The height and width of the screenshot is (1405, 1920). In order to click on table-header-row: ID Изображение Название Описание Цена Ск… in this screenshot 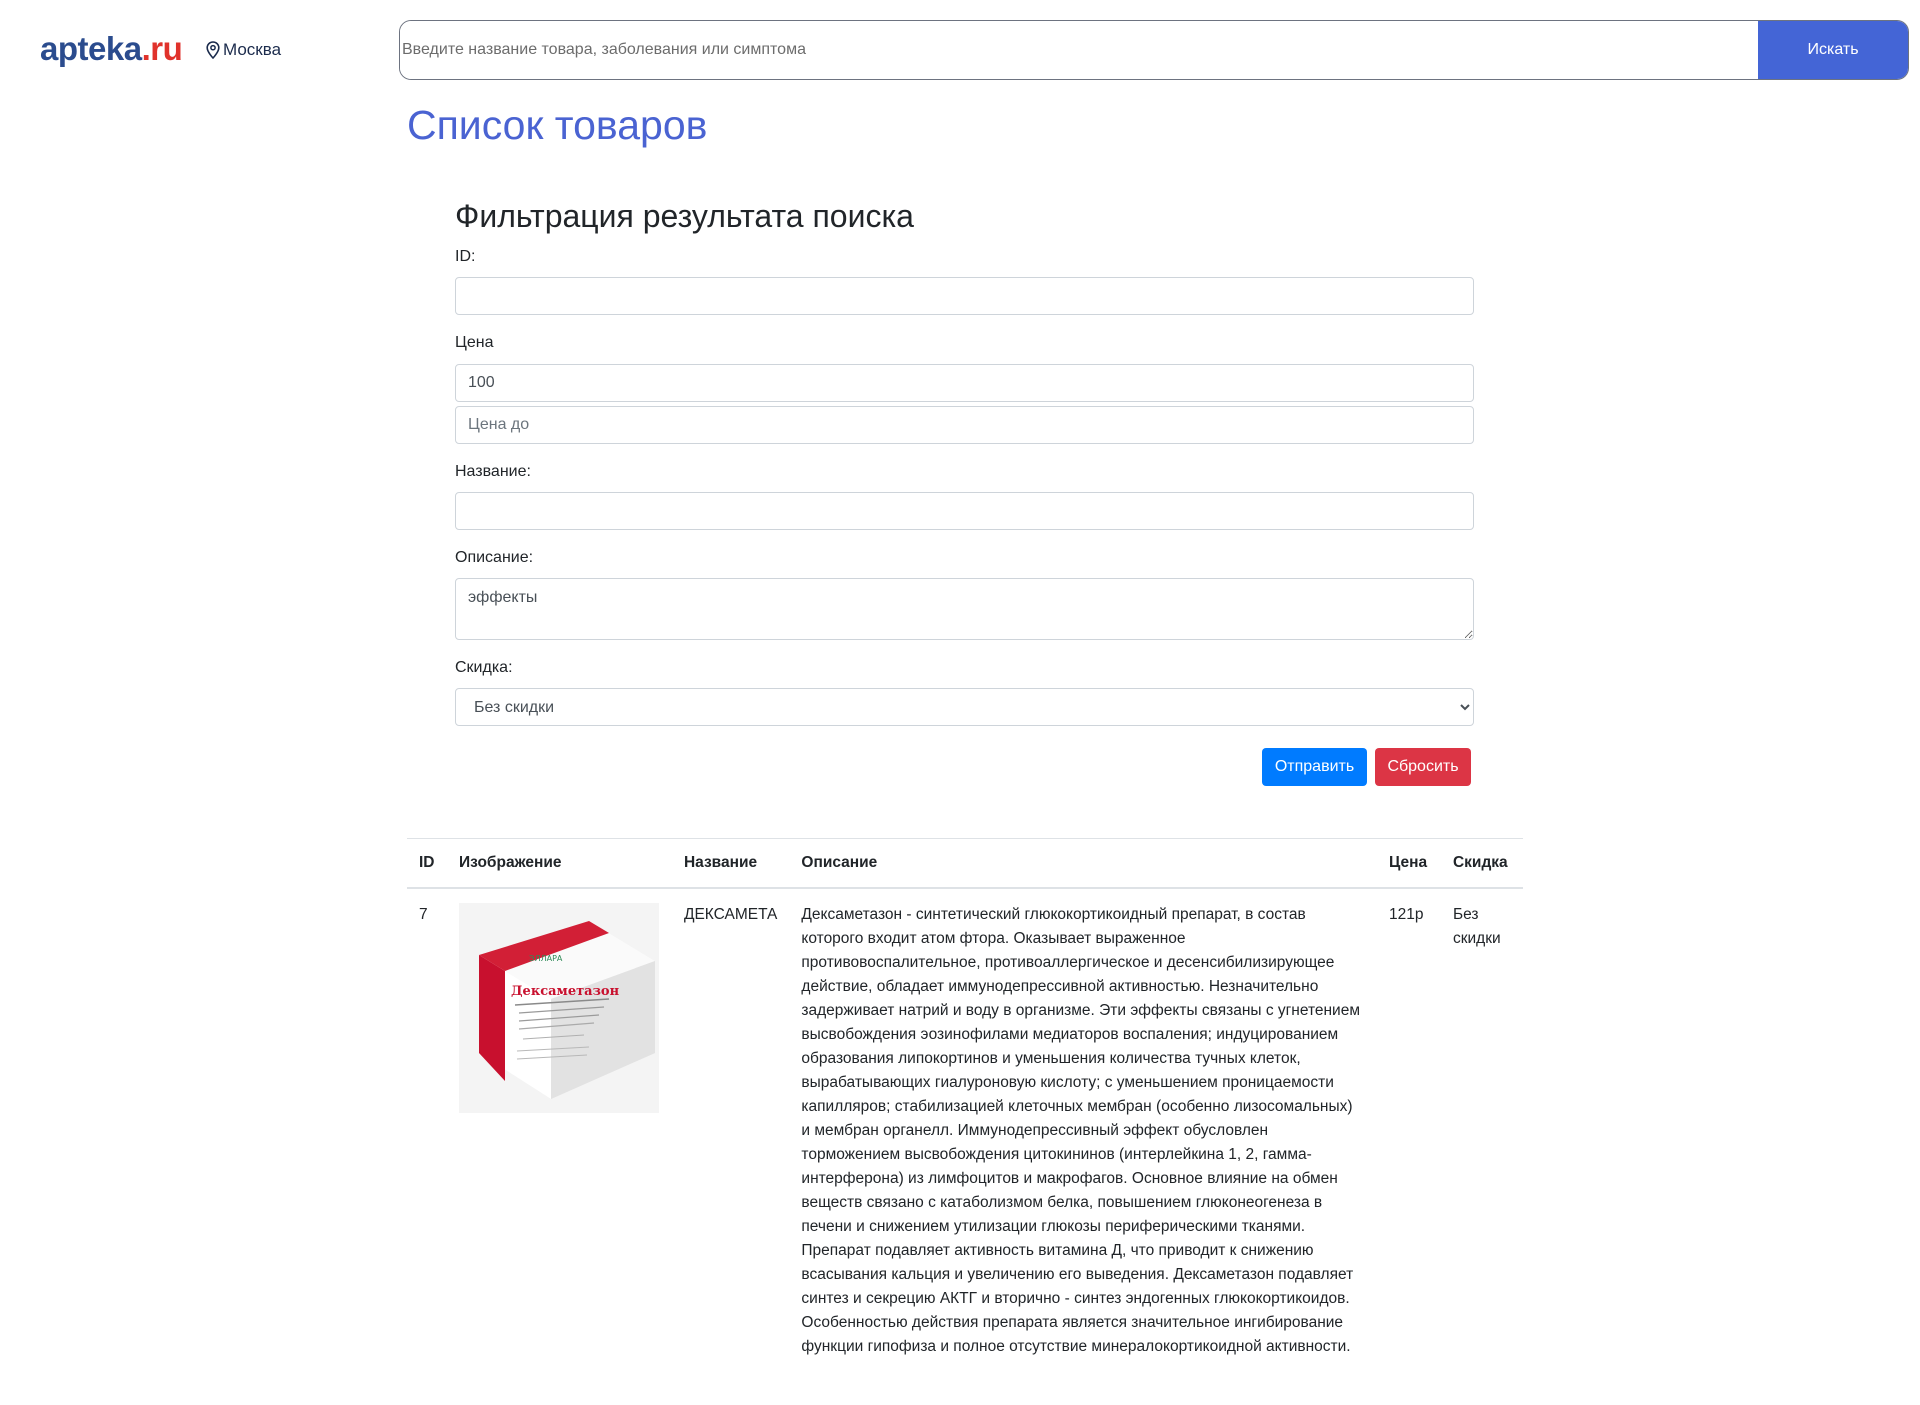, I will do `click(965, 863)`.